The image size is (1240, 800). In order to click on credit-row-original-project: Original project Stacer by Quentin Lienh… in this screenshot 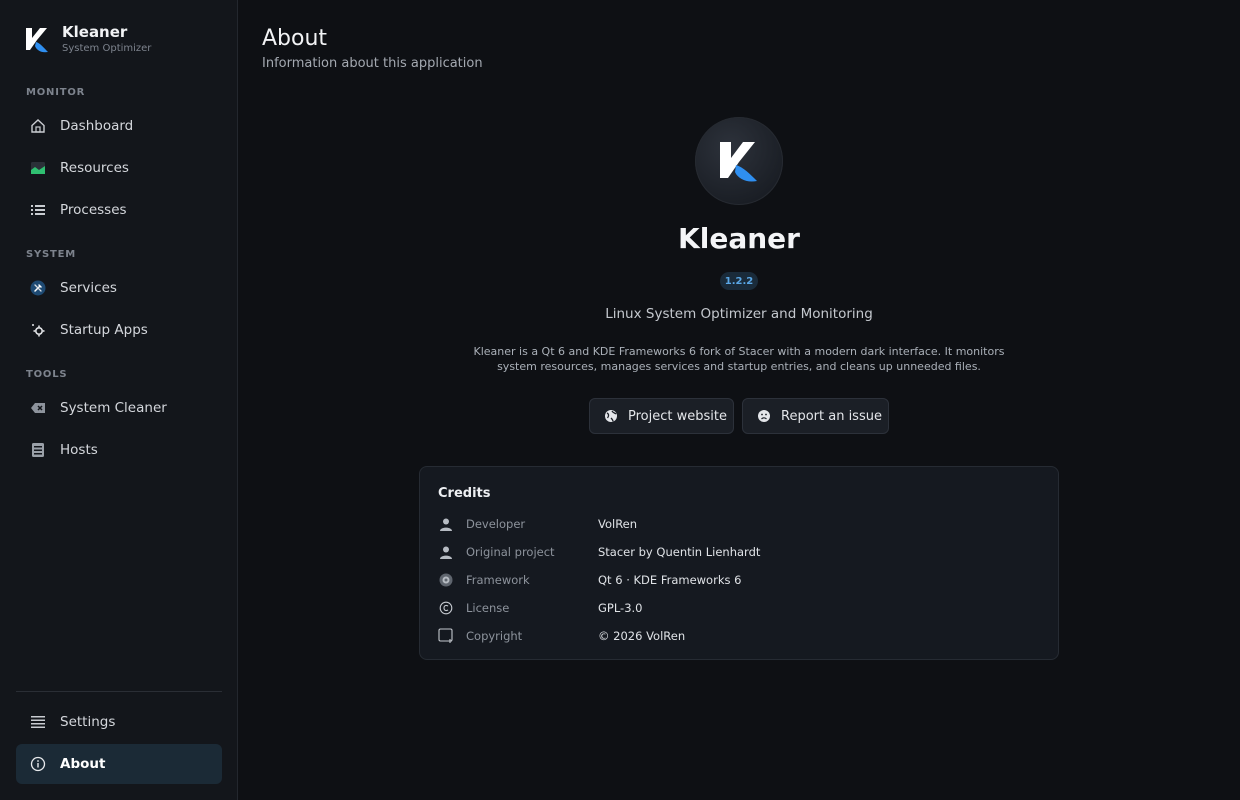, I will do `click(738, 552)`.